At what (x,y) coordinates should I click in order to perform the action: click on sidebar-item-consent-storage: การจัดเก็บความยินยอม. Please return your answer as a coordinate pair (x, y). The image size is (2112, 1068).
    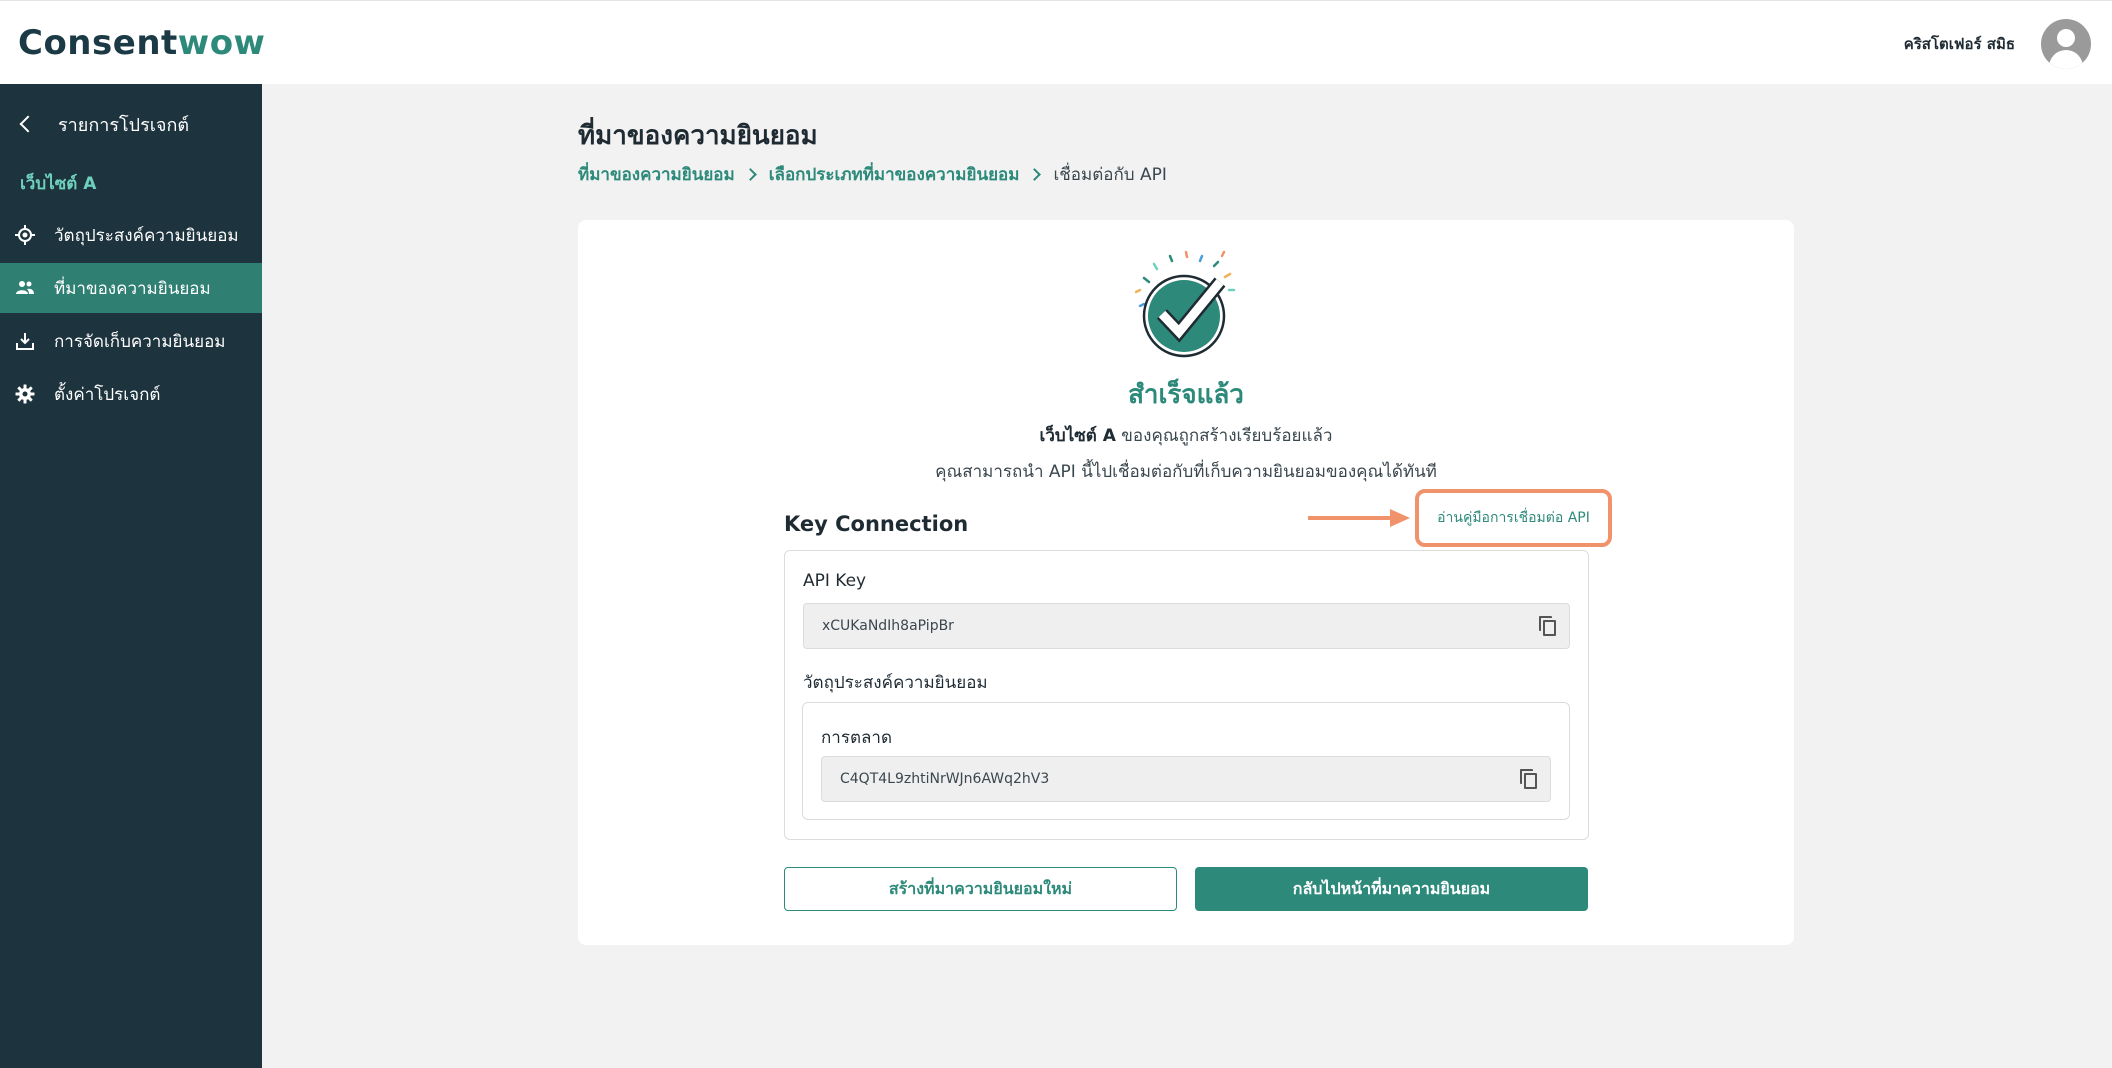
    Looking at the image, I should click on (131, 341).